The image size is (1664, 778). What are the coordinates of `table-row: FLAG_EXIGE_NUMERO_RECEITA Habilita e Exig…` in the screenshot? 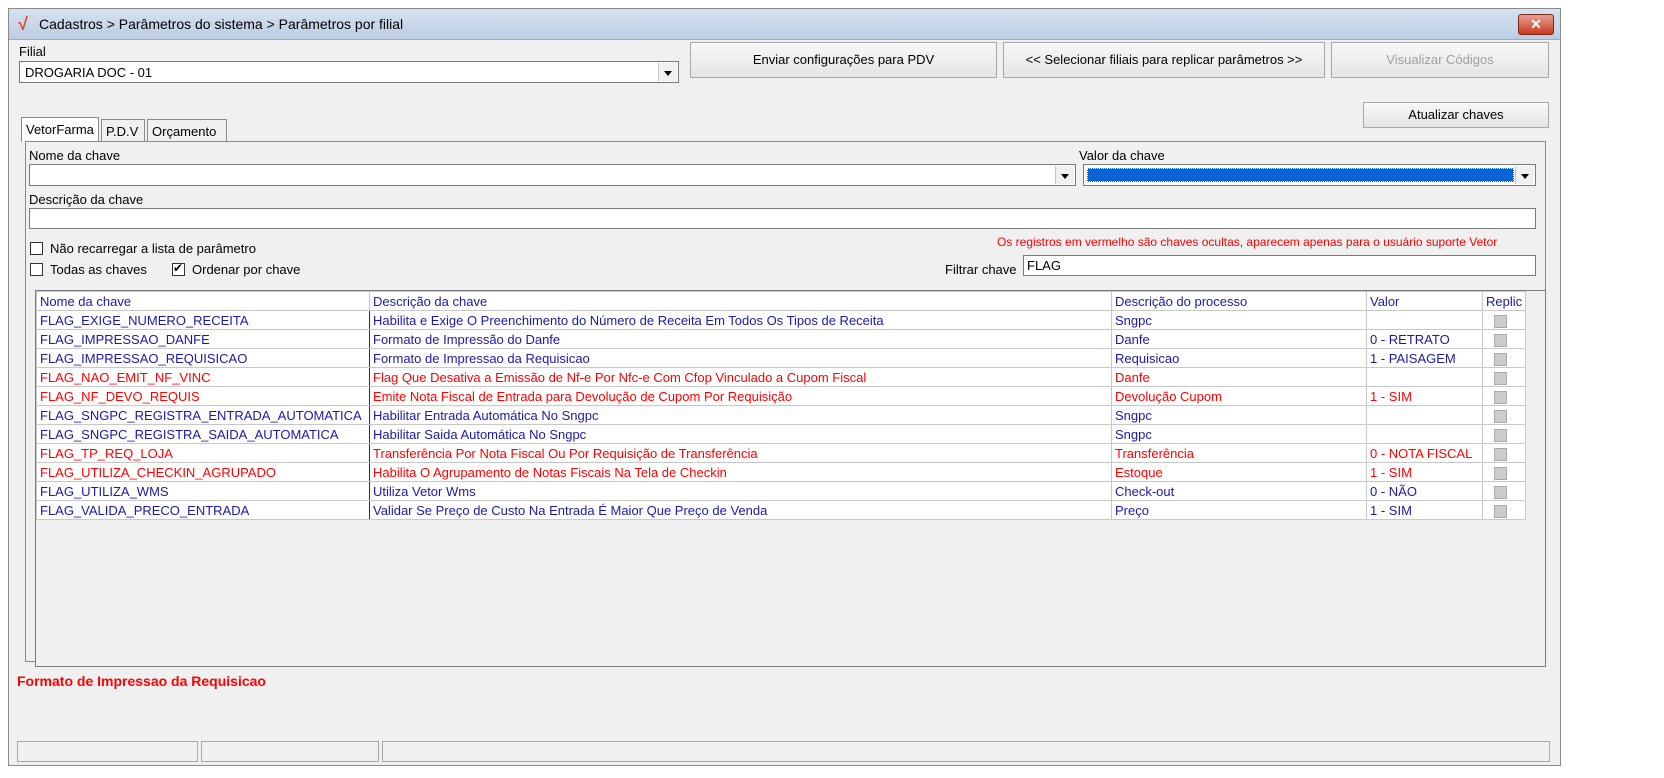 It's located at (781, 320).